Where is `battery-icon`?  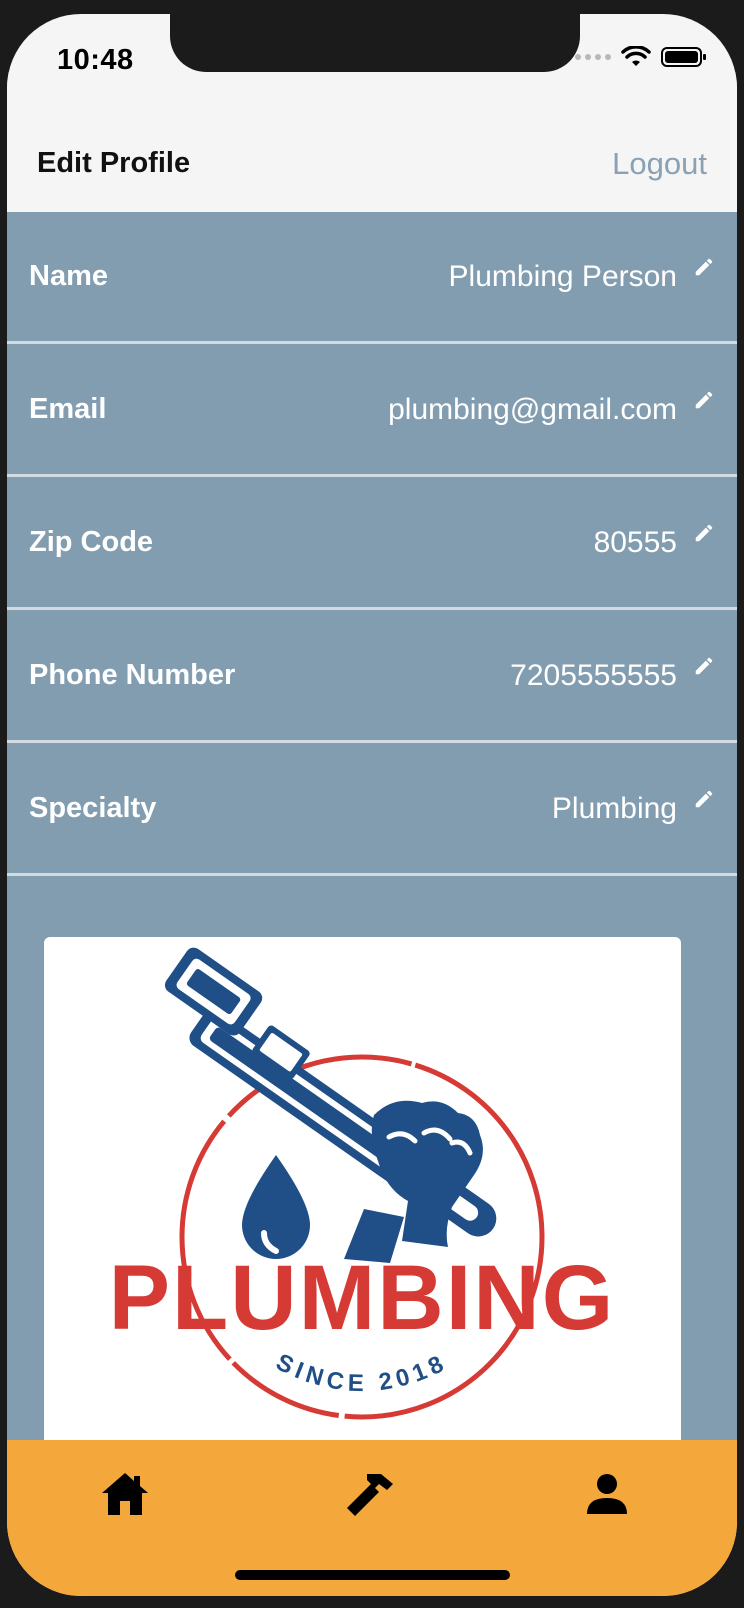
battery-icon is located at coordinates (683, 57).